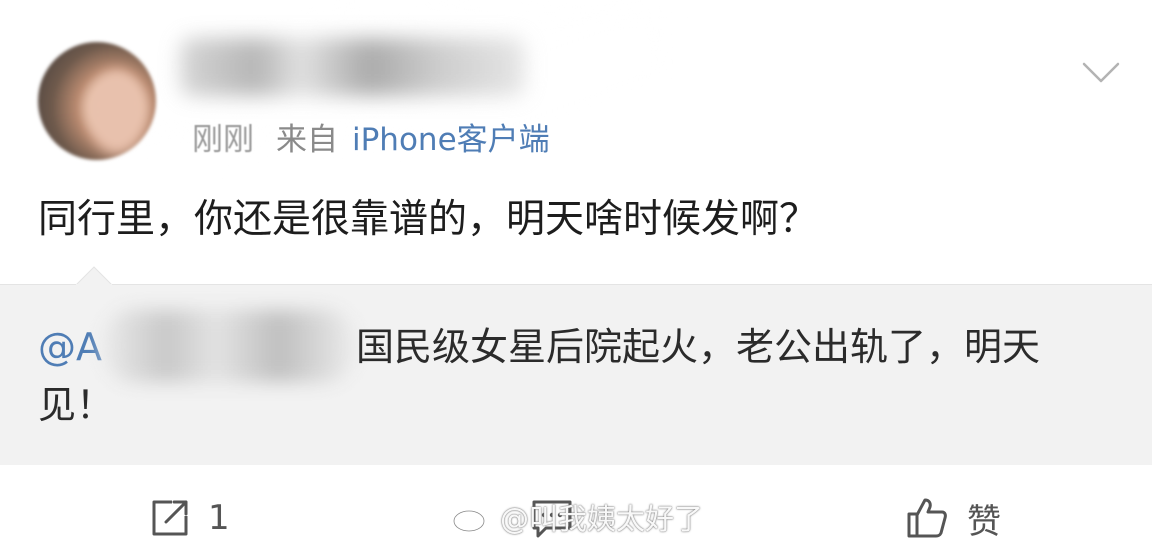 The width and height of the screenshot is (1152, 543). Describe the element at coordinates (927, 518) in the screenshot. I see `thumbs-up-icon` at that location.